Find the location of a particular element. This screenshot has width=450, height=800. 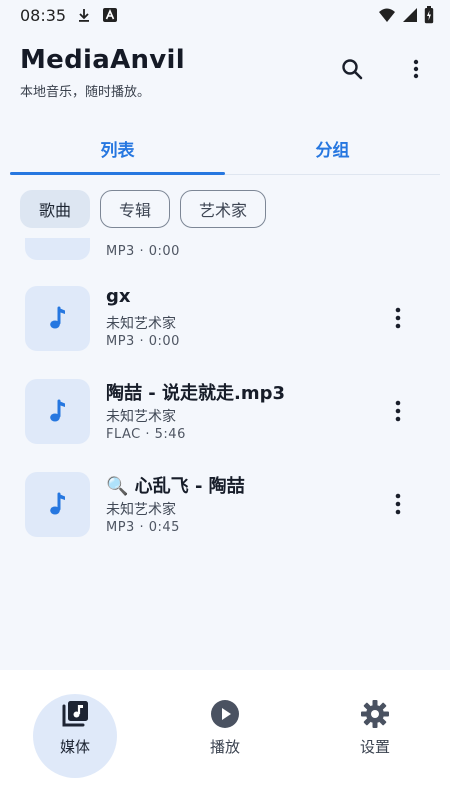

app-subtitle: 本地音乐，随时播放。 is located at coordinates (85, 92).